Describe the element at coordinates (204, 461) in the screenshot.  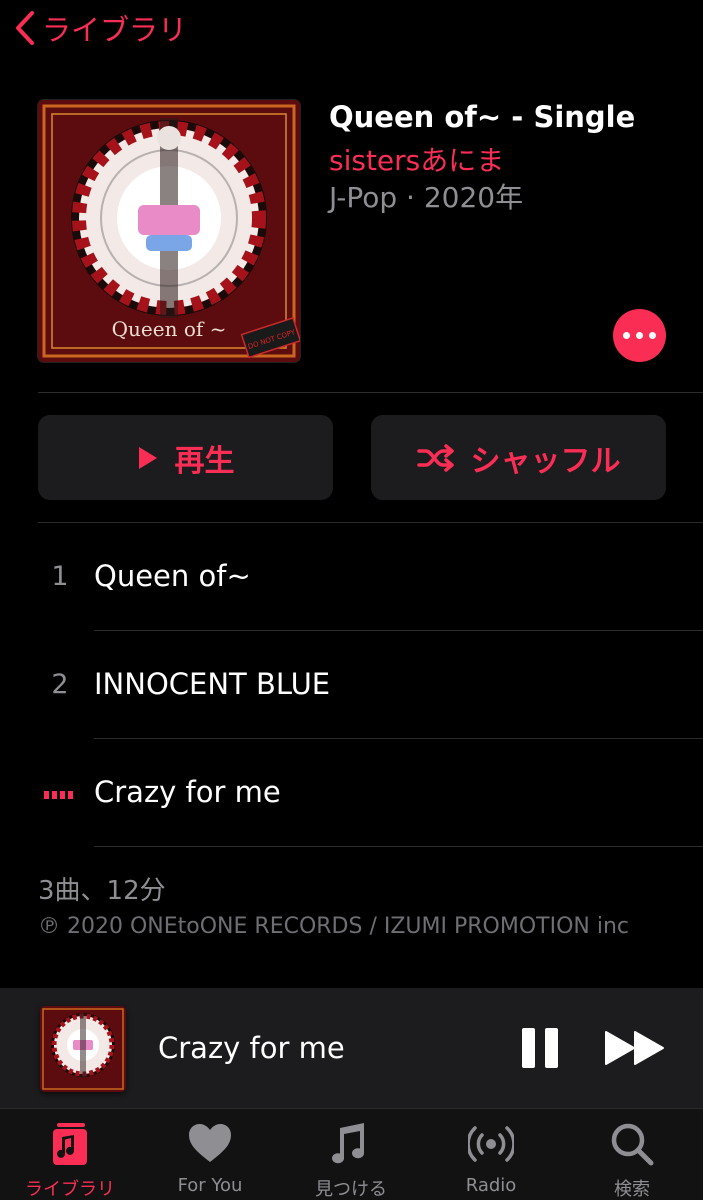
I see `play-button-label: 再生` at that location.